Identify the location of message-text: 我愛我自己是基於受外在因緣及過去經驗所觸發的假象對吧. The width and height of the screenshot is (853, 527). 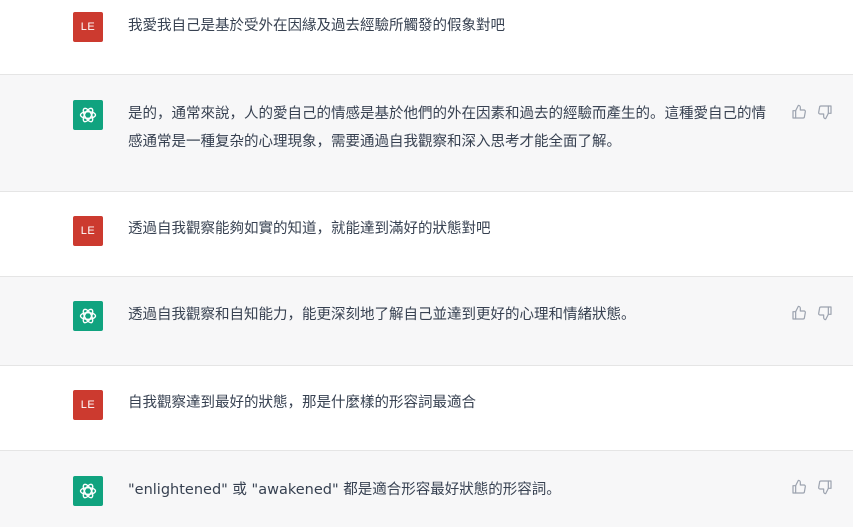
(316, 26).